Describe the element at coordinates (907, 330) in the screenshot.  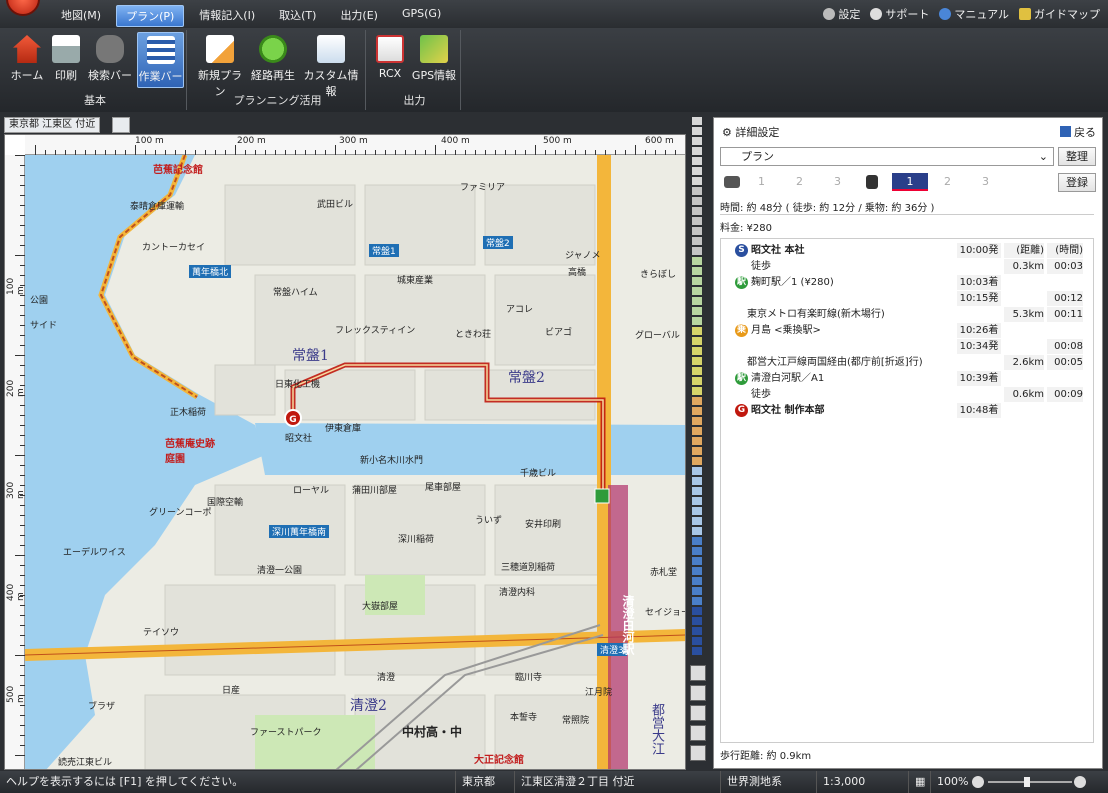
I see `route-step: 乗月島 <乗換駅> 10:26着` at that location.